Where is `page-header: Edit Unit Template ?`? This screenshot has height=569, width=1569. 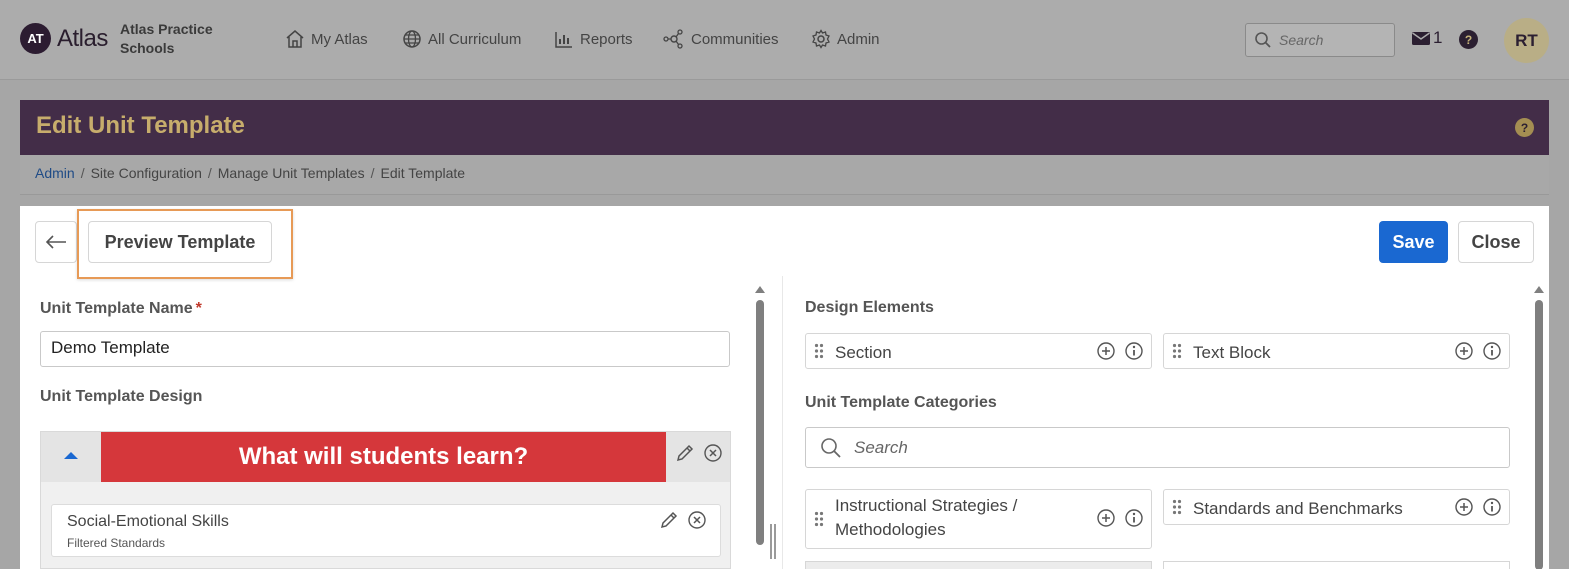
page-header: Edit Unit Template ? is located at coordinates (784, 127).